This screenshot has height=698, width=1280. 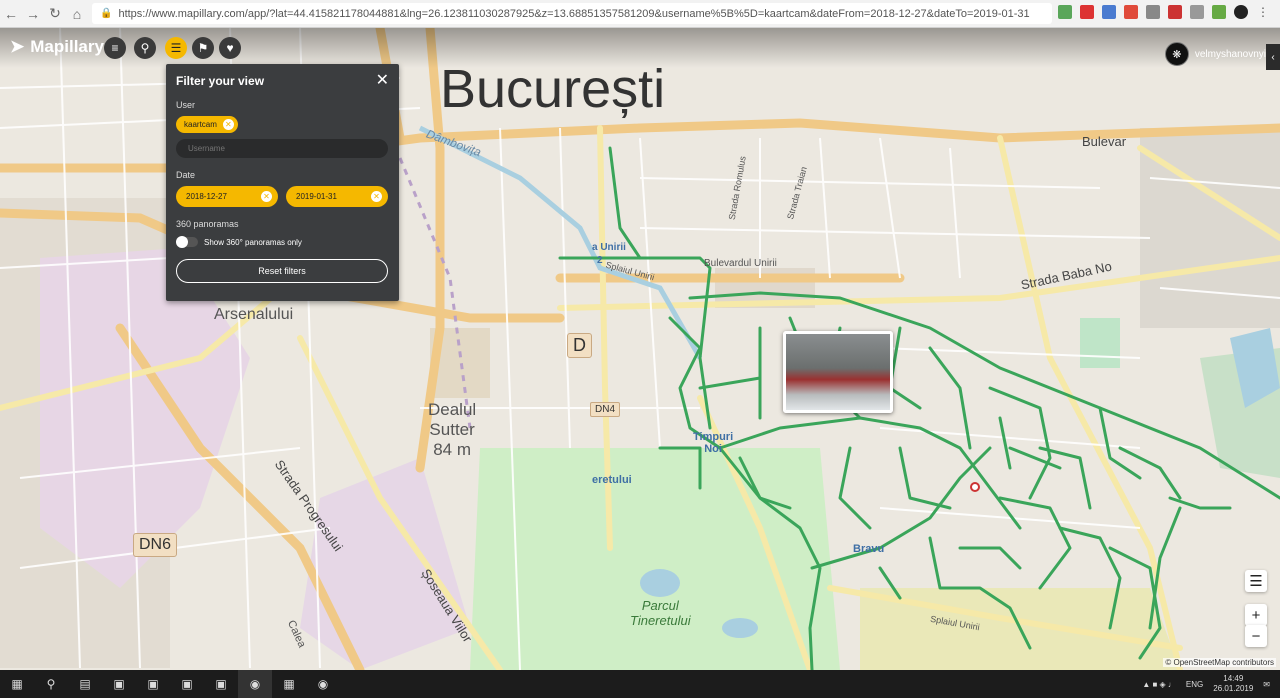 I want to click on clear-date-from-icon: ✕, so click(x=266, y=196).